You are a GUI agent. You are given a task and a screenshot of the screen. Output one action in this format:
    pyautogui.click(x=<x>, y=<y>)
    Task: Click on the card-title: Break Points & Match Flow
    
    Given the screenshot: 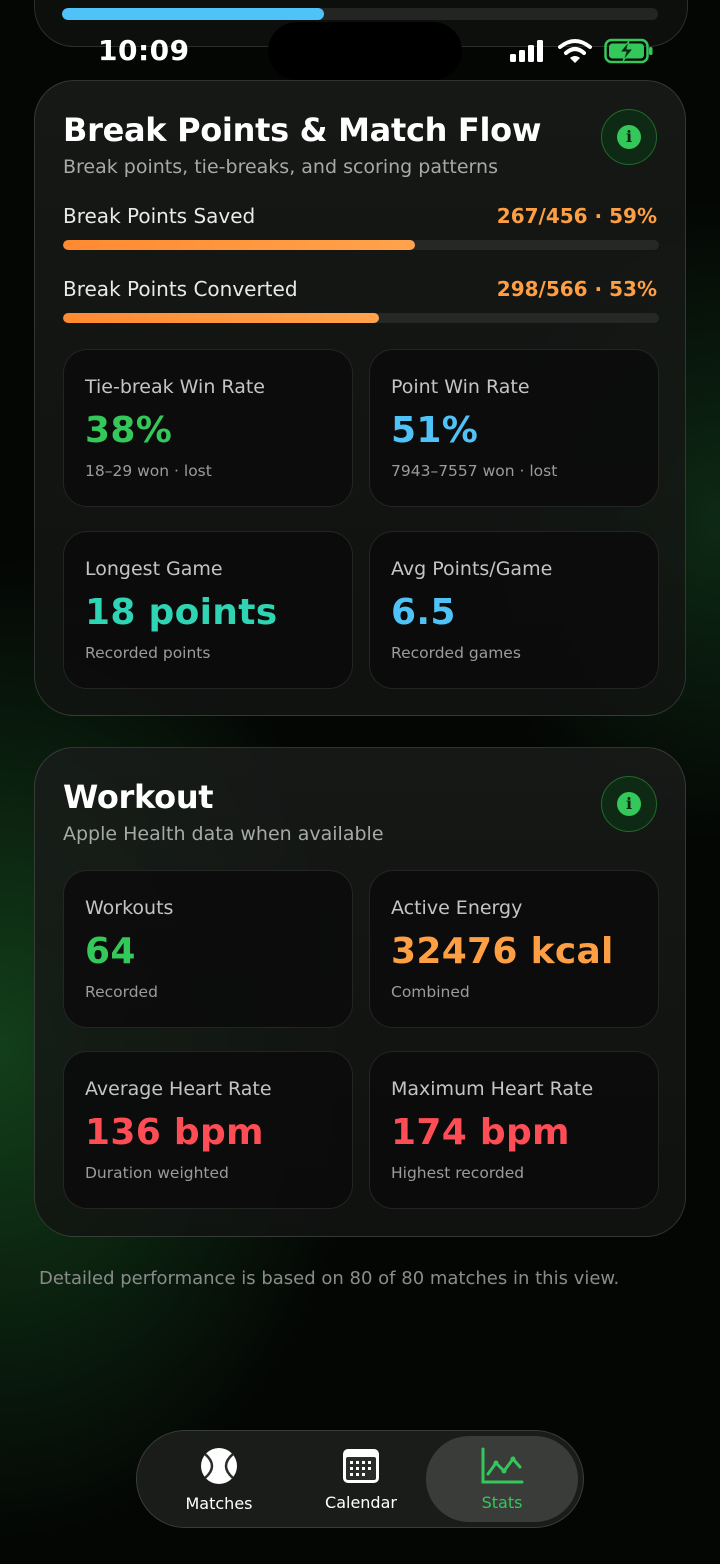 What is the action you would take?
    pyautogui.click(x=302, y=130)
    